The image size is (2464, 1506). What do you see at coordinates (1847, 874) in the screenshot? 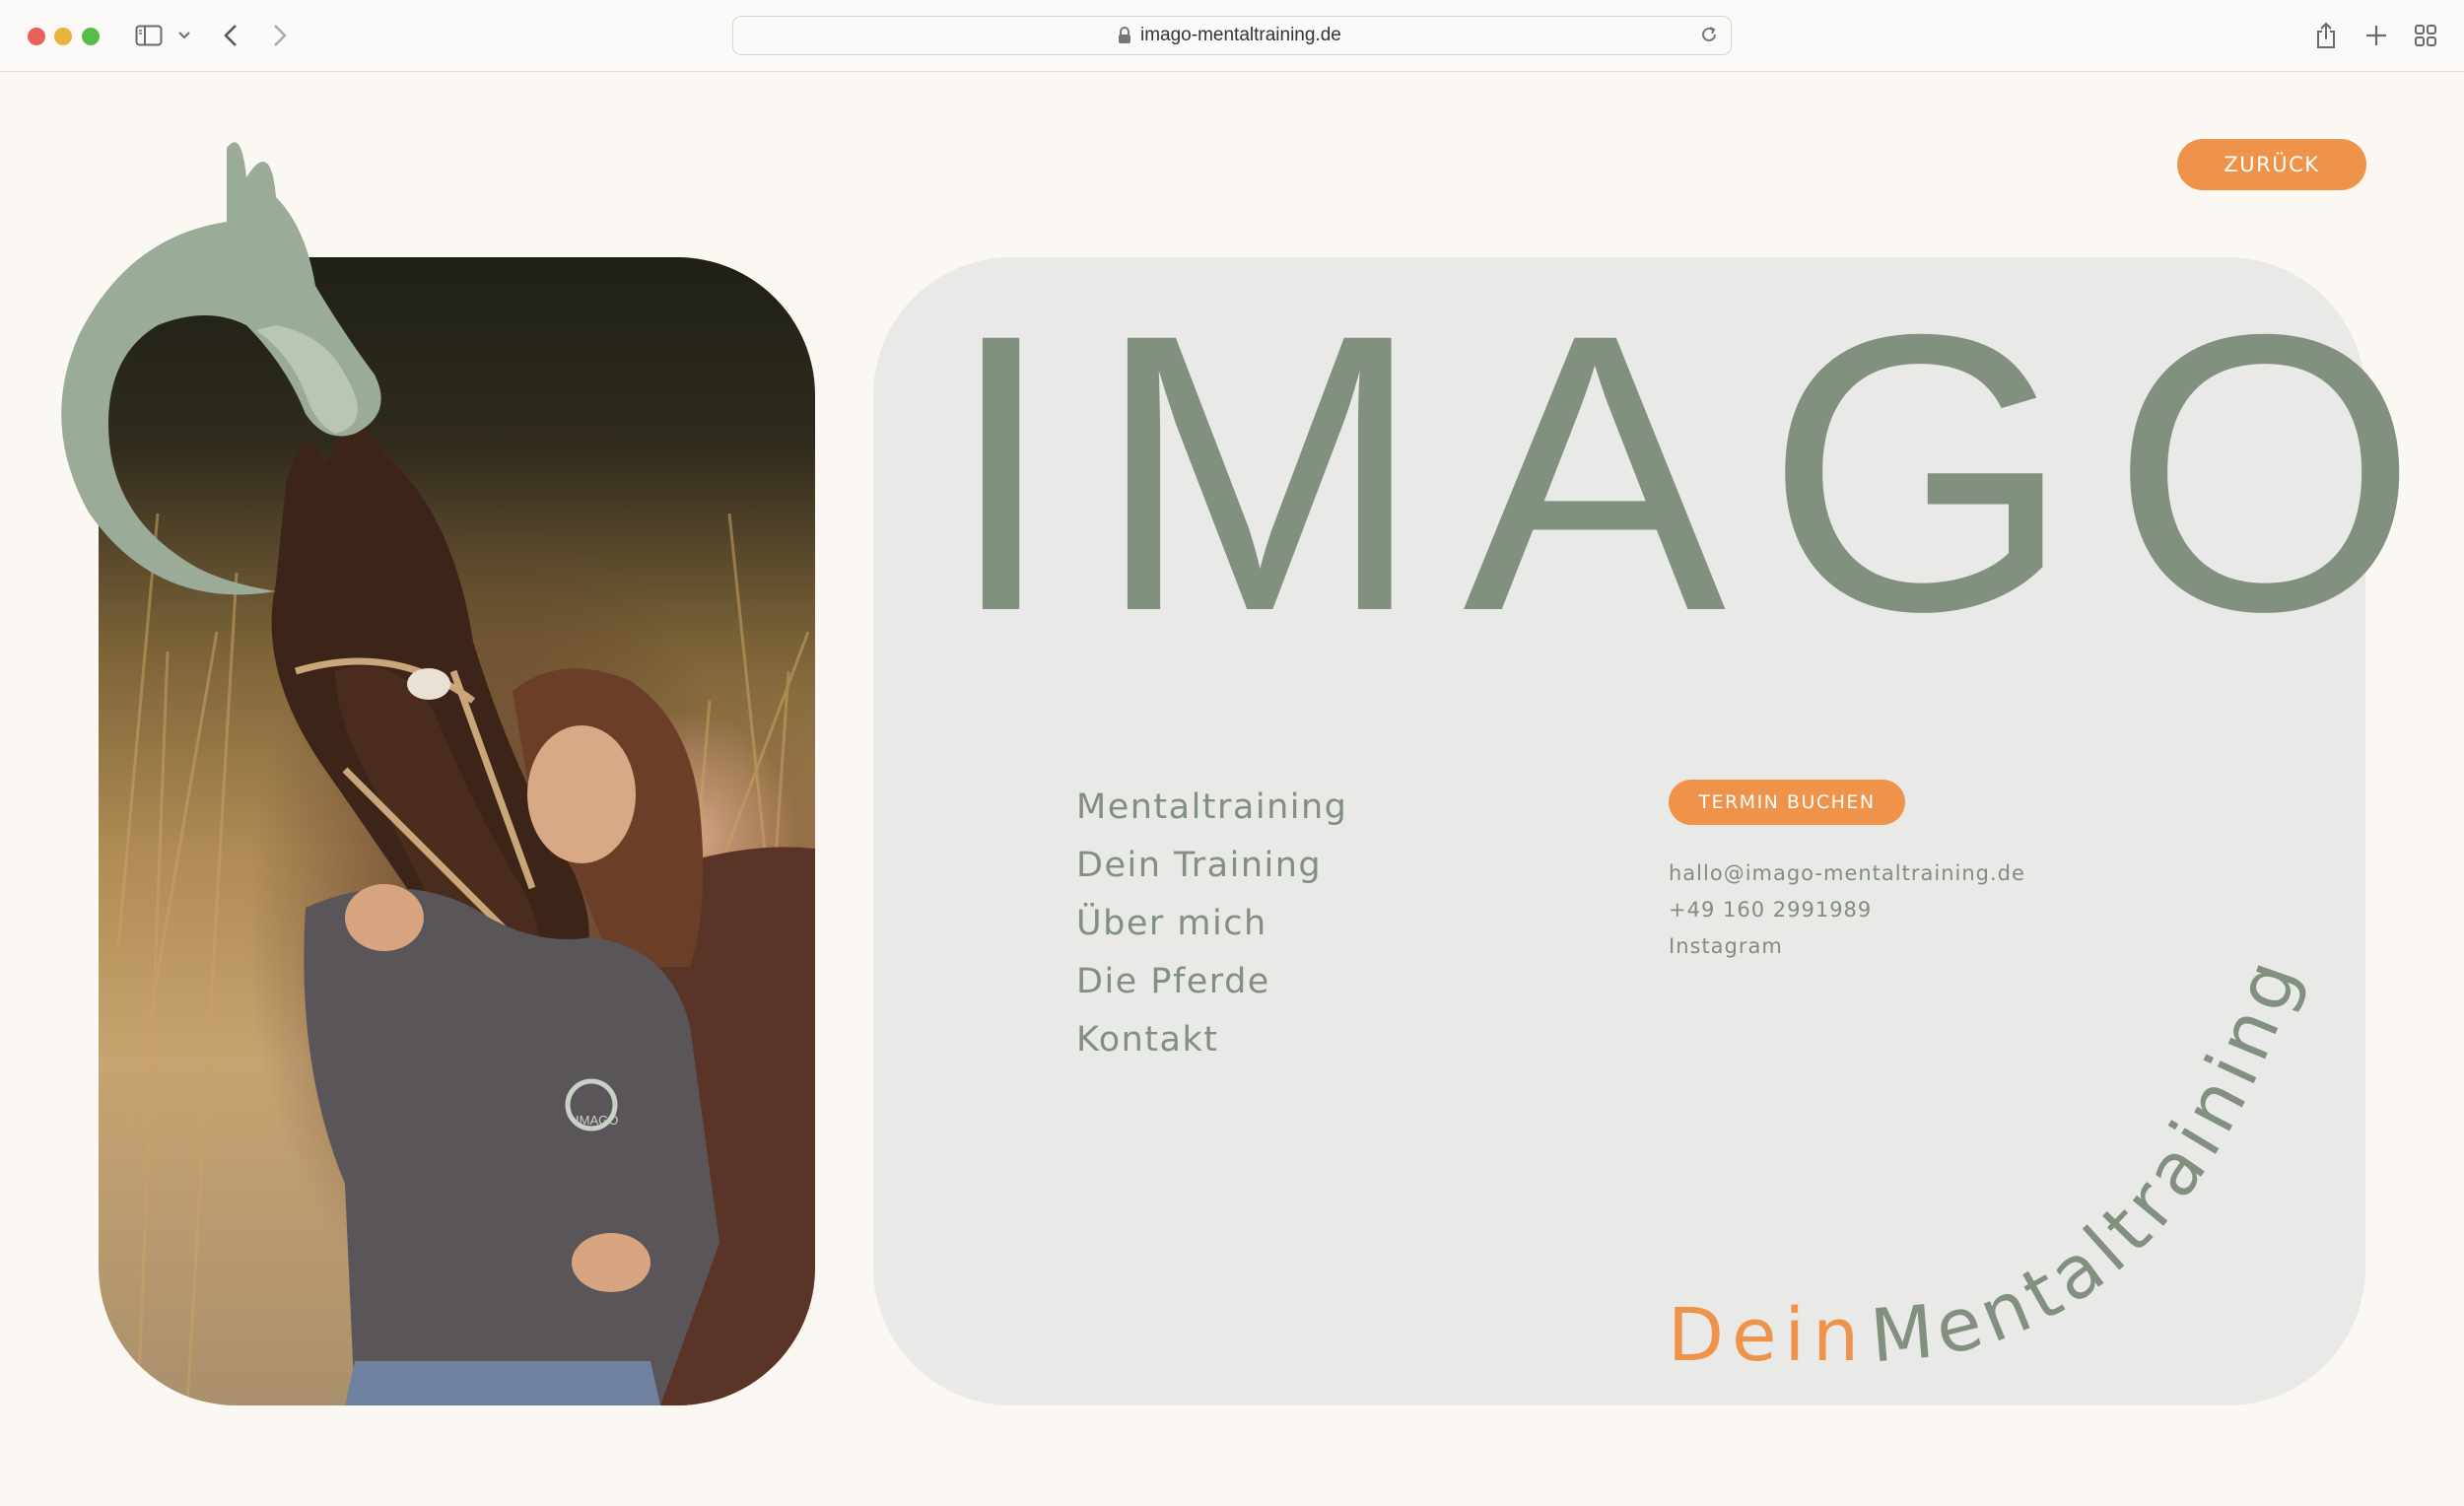
I see `email-link: hallo@imago-mentaltraining.de` at bounding box center [1847, 874].